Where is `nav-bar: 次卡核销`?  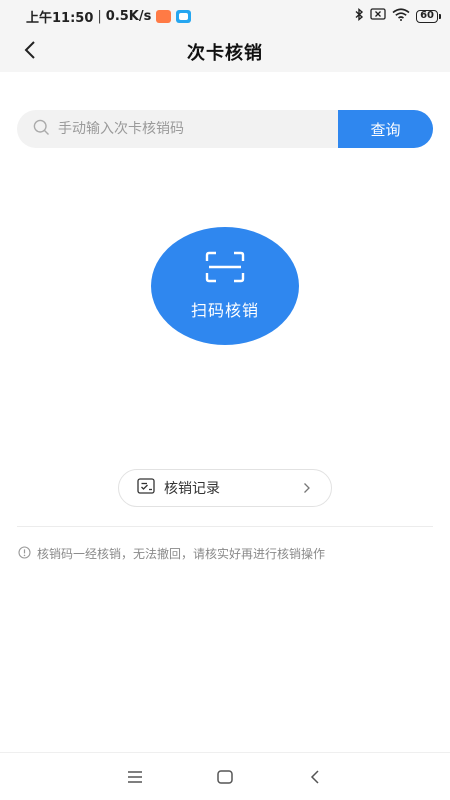
nav-bar: 次卡核销 is located at coordinates (225, 52).